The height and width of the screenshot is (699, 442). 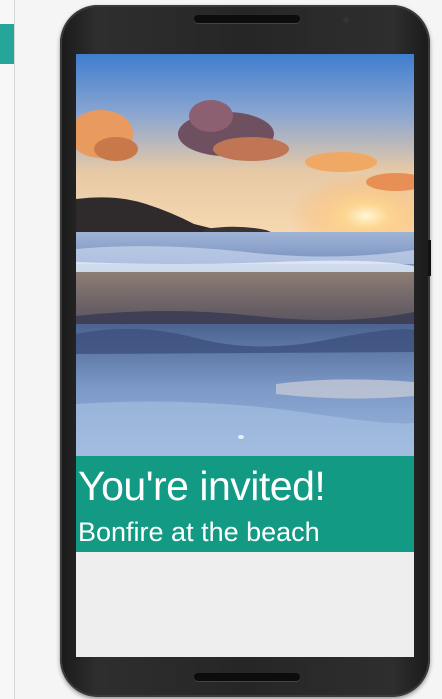 What do you see at coordinates (7, 349) in the screenshot?
I see `left-panel` at bounding box center [7, 349].